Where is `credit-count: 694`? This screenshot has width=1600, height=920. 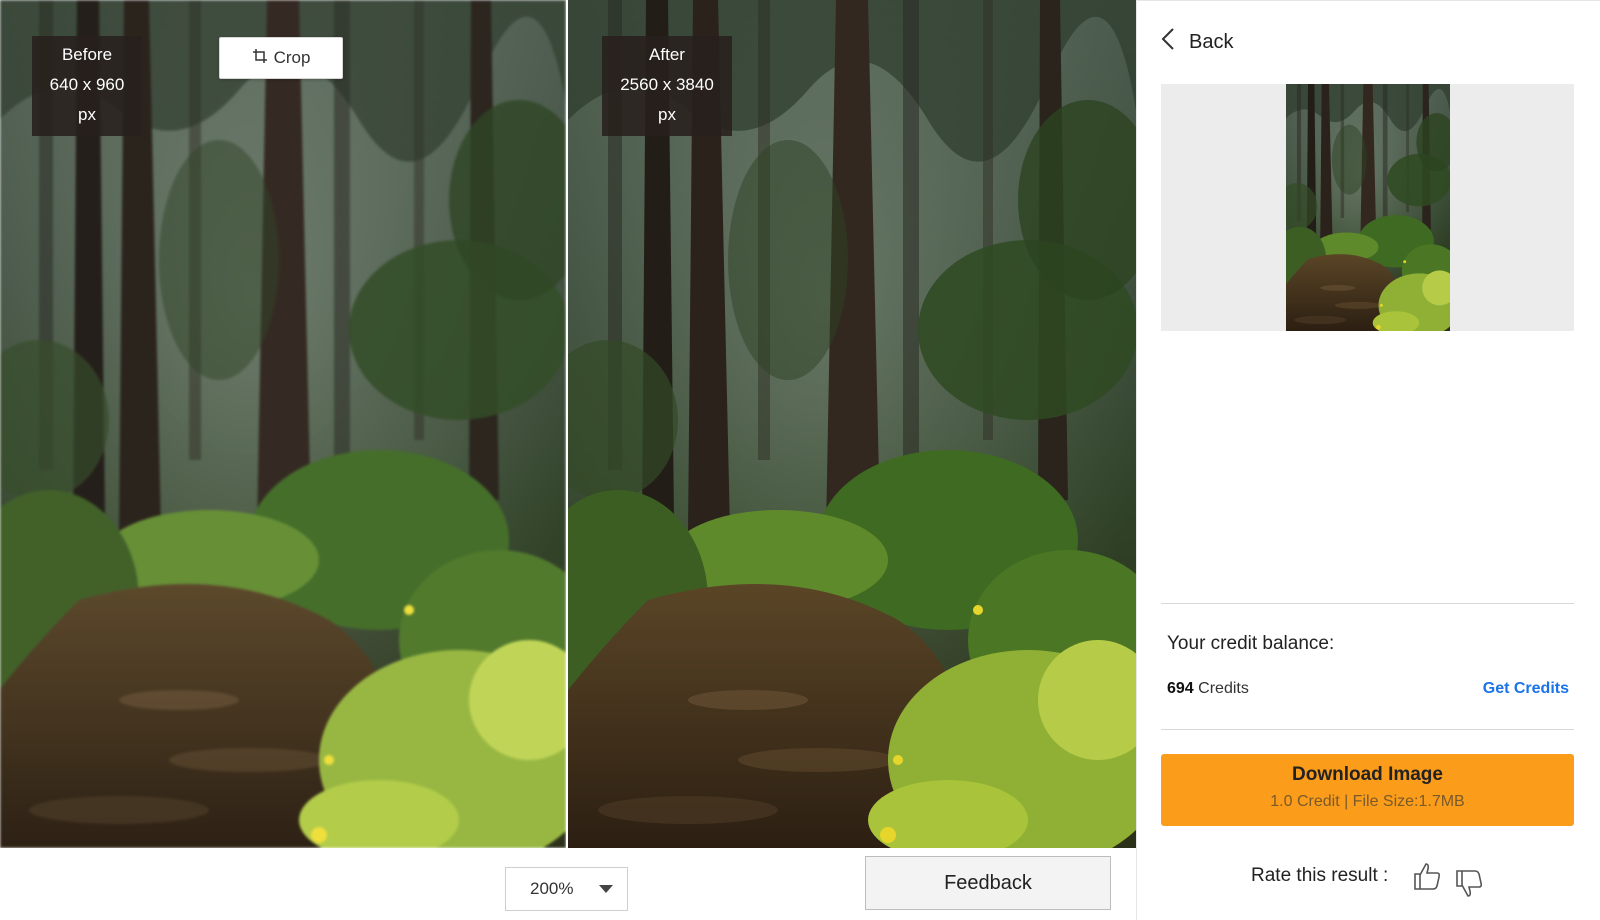
credit-count: 694 is located at coordinates (1180, 688).